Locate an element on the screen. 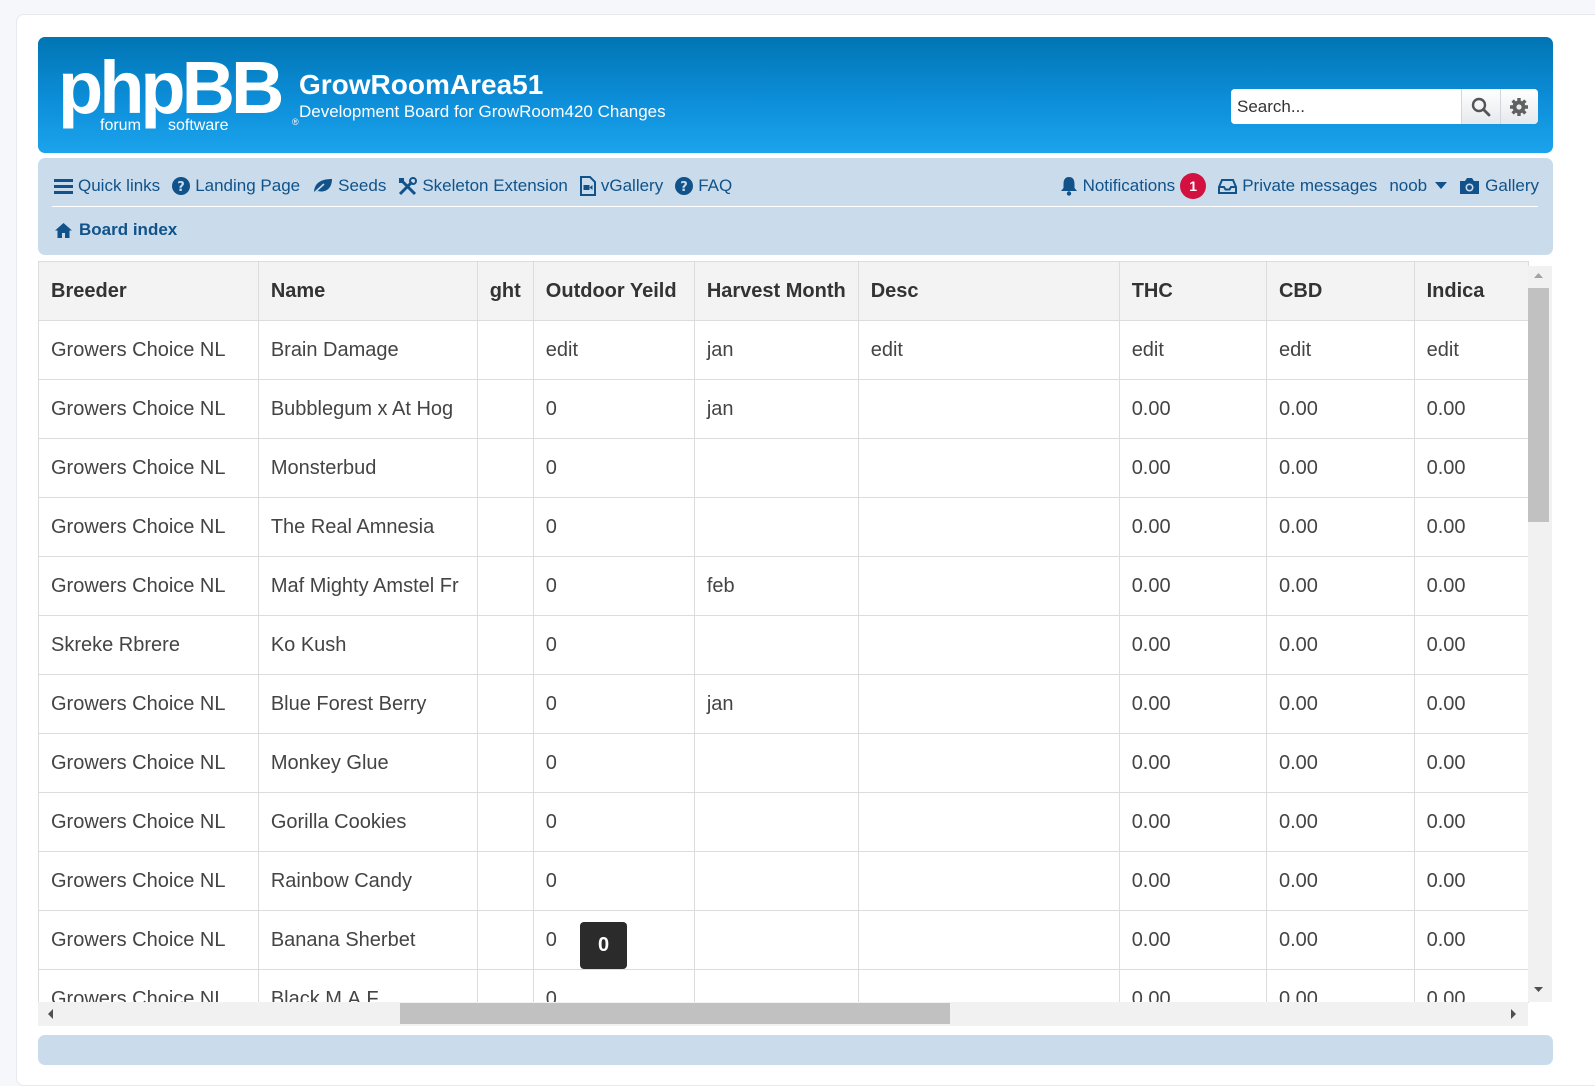  nav-quick-links: Quick links is located at coordinates (107, 186).